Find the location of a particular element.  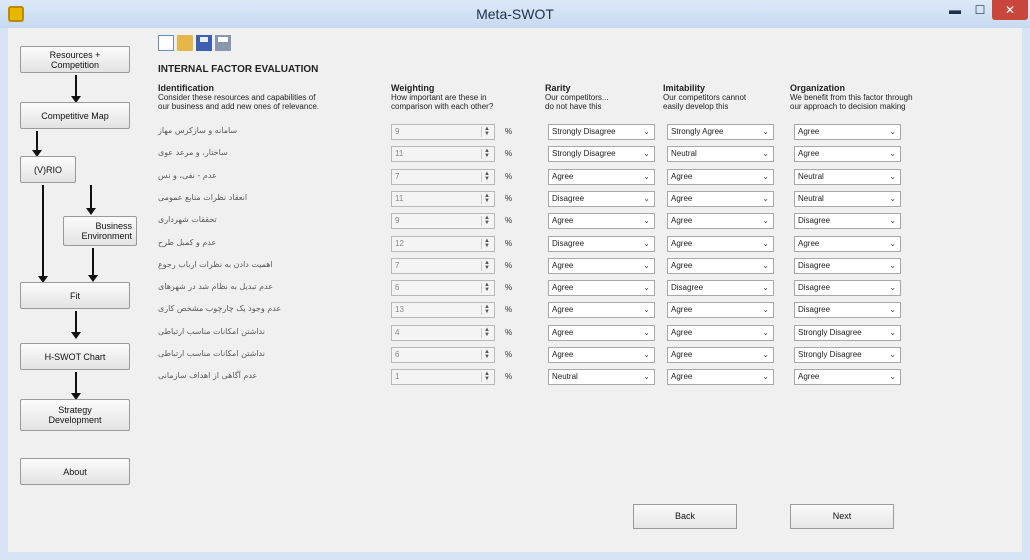

minimize-button: ▬ is located at coordinates (955, 10).